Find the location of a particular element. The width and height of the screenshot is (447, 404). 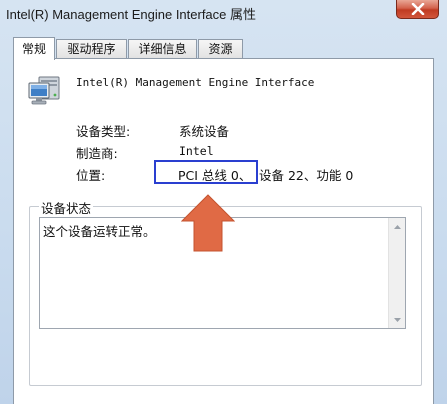

up-arrow-icon is located at coordinates (208, 223).